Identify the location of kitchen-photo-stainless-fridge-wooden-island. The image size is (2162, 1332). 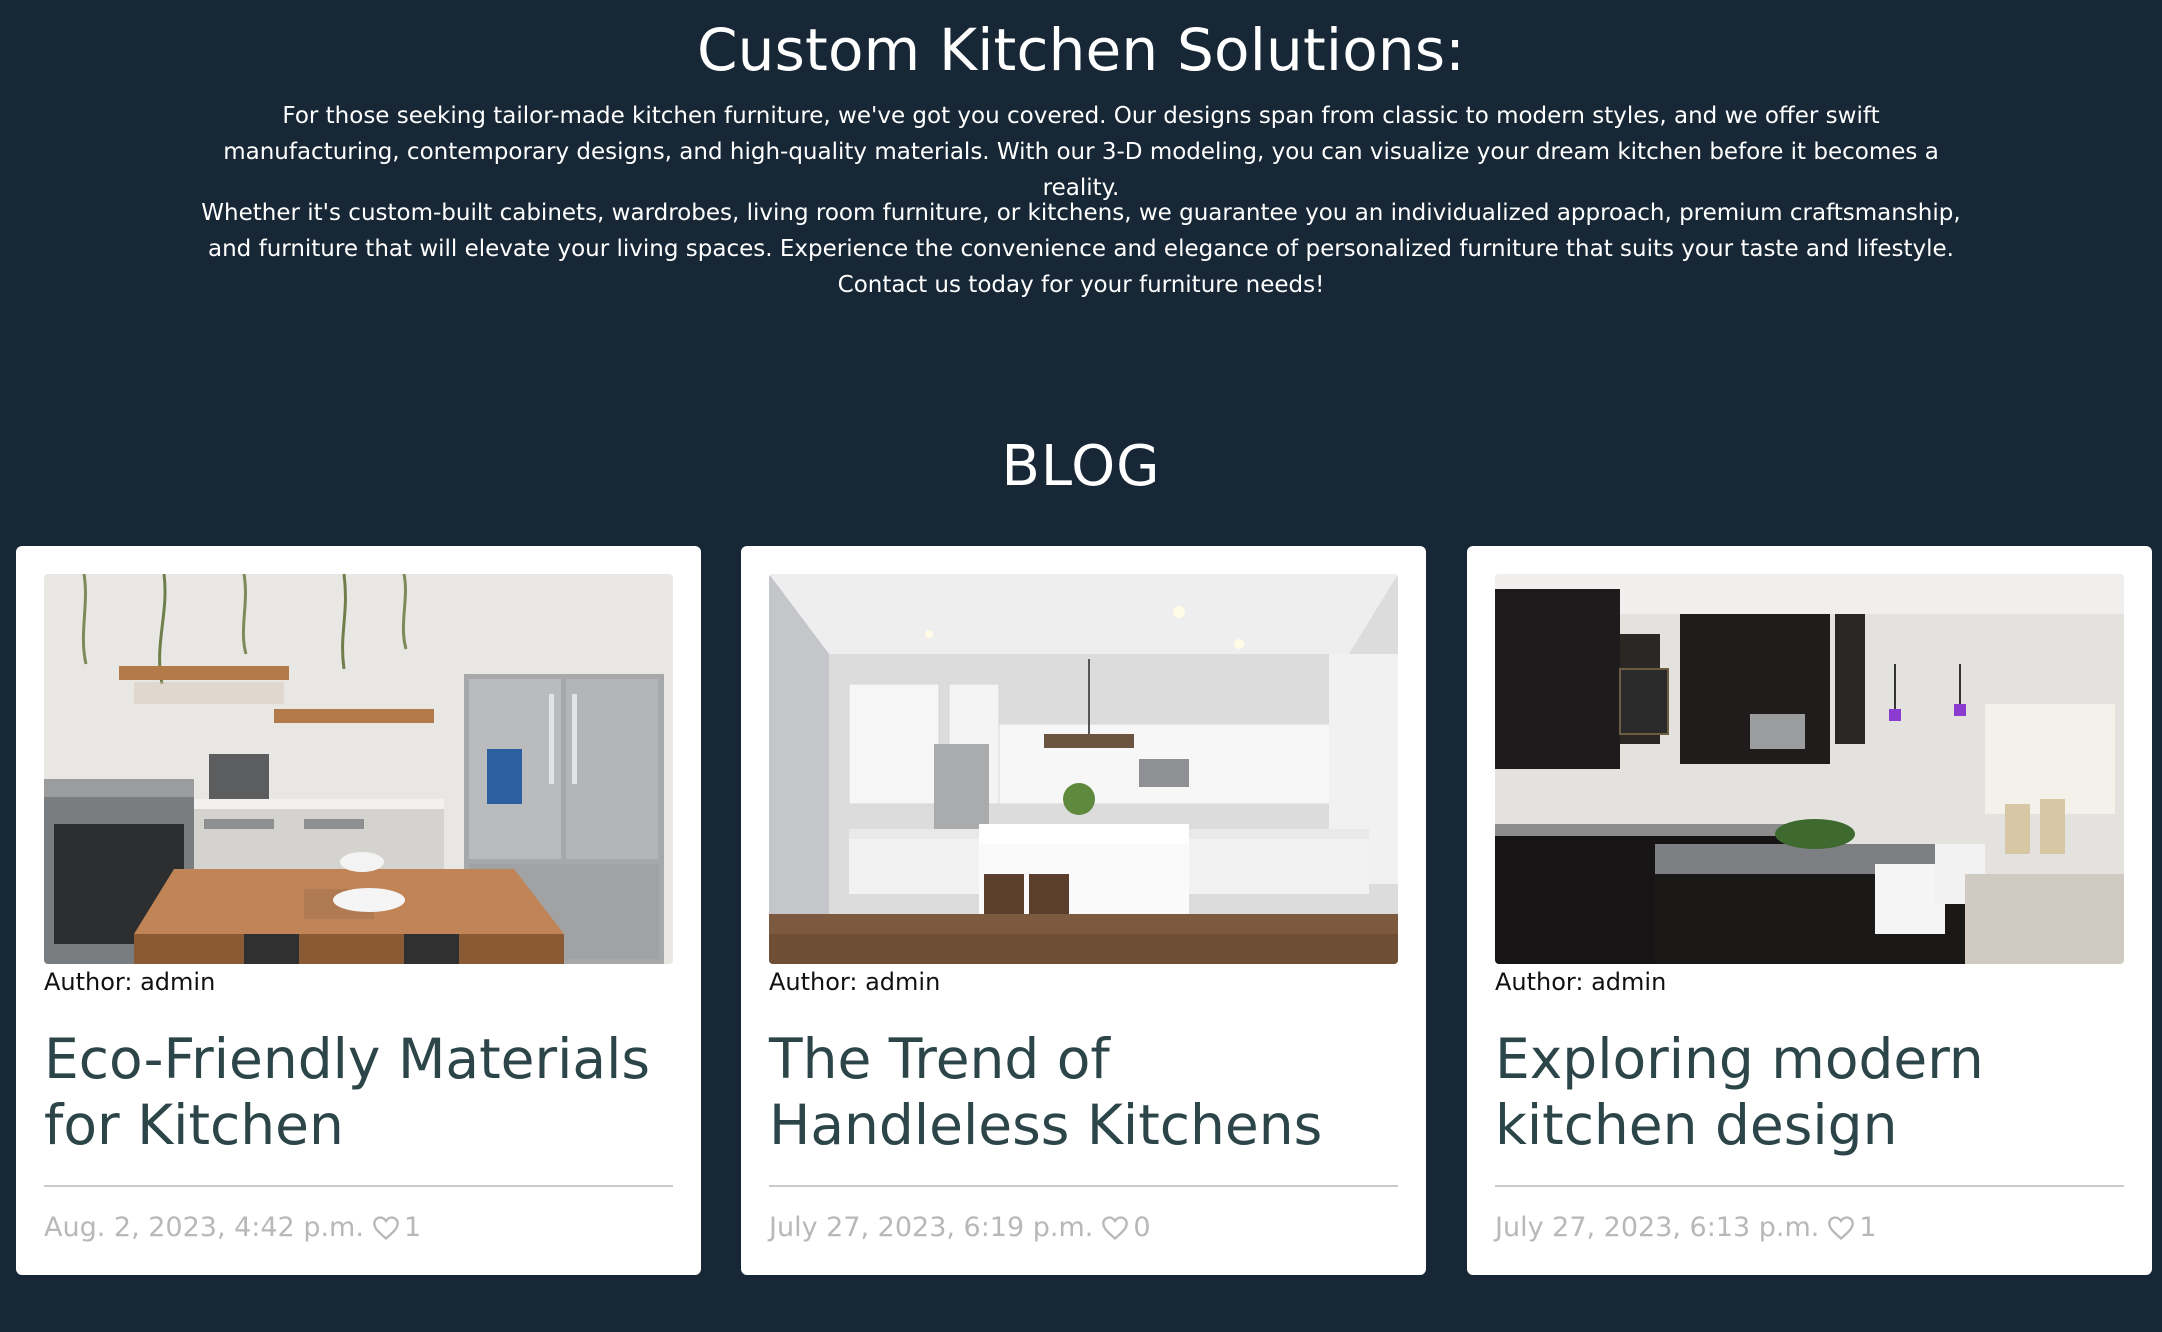
(358, 769).